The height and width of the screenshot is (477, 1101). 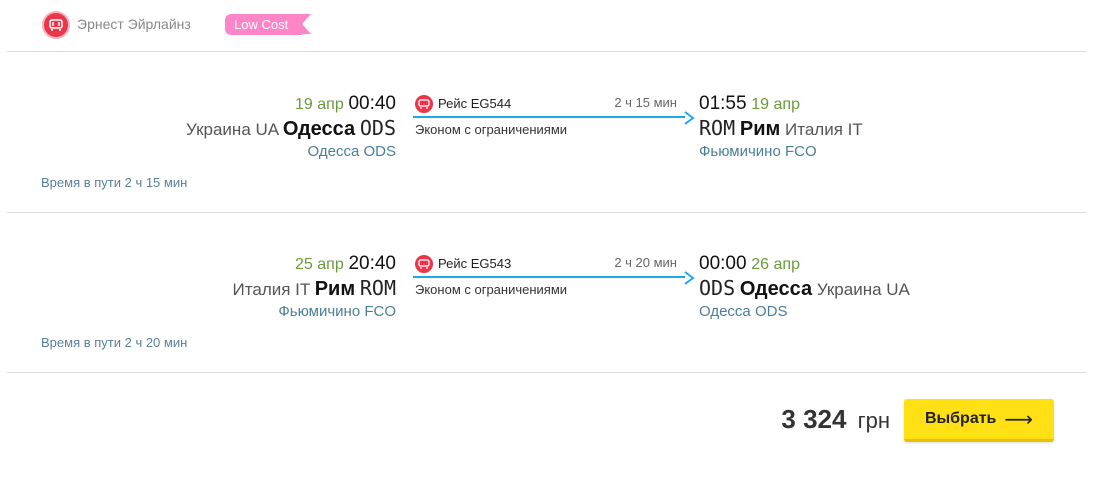 I want to click on departure-location: Италия IT Рим ROM, so click(x=314, y=288).